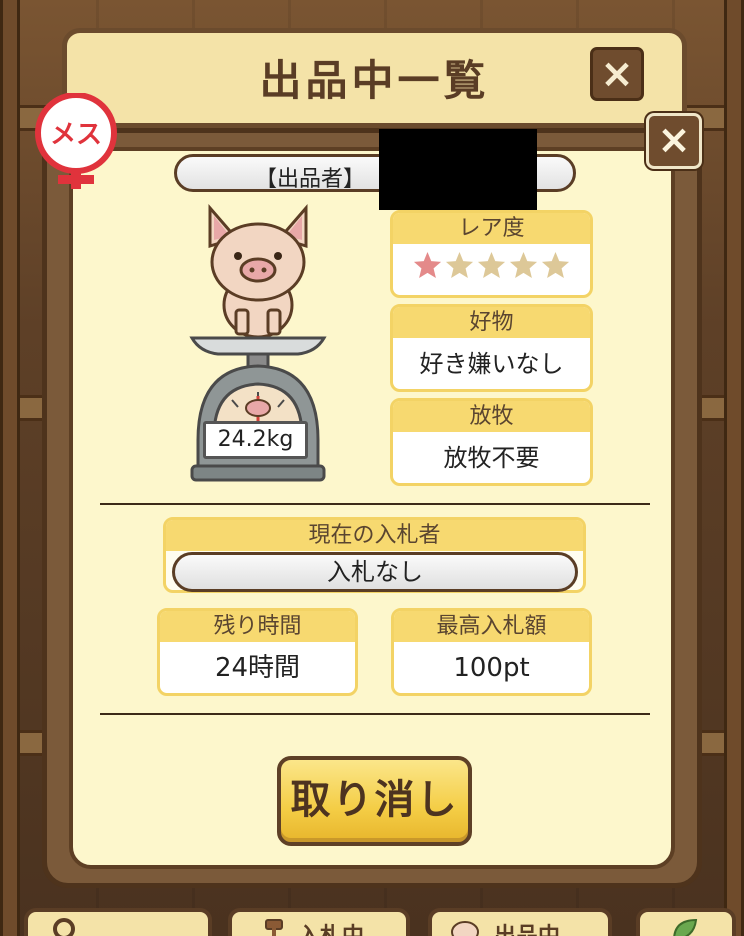  What do you see at coordinates (257, 652) in the screenshot?
I see `remaining-time-card: 残り時間 24時間` at bounding box center [257, 652].